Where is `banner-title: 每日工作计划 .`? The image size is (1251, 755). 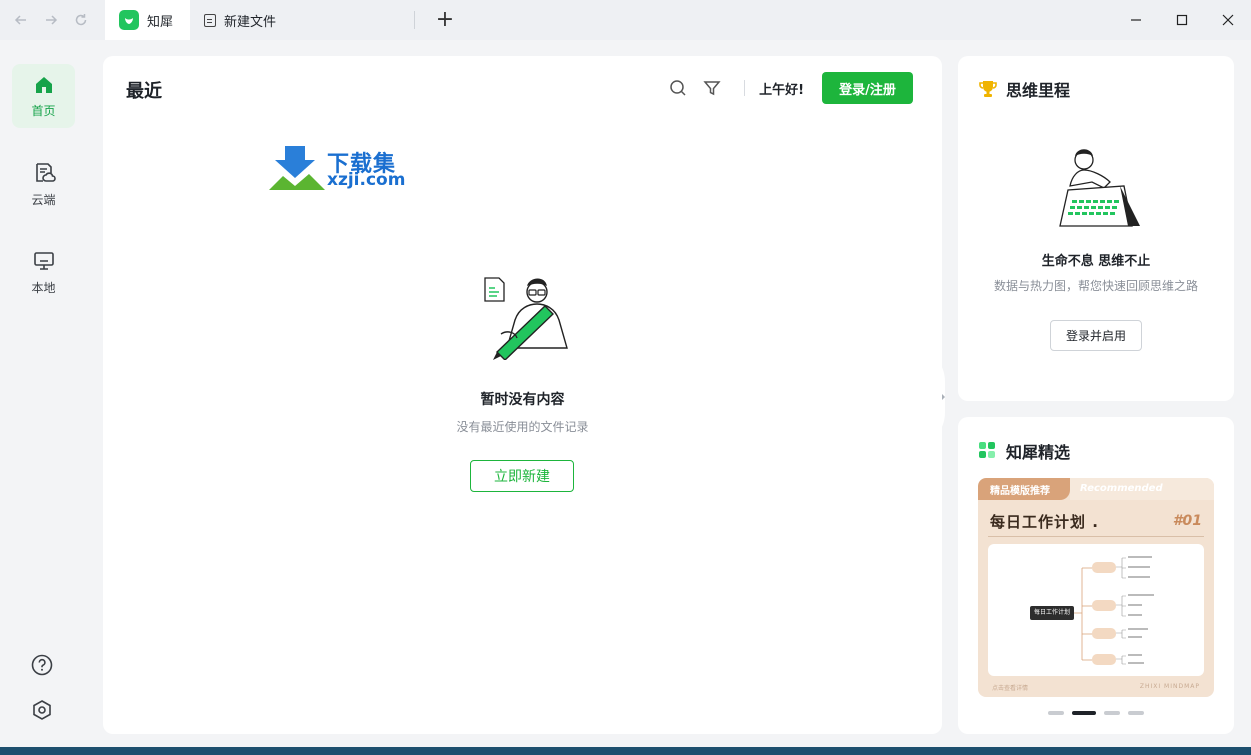
banner-title: 每日工作计划 . is located at coordinates (1044, 522).